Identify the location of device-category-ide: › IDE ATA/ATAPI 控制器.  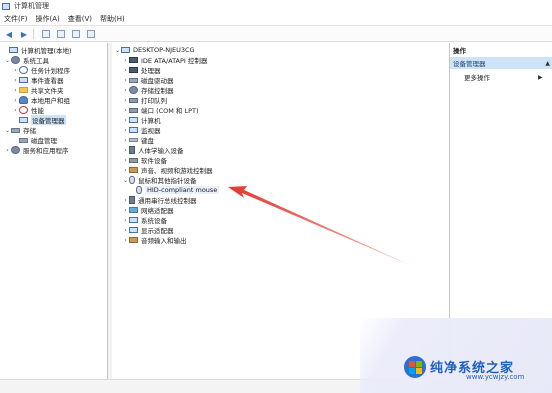
(165, 60).